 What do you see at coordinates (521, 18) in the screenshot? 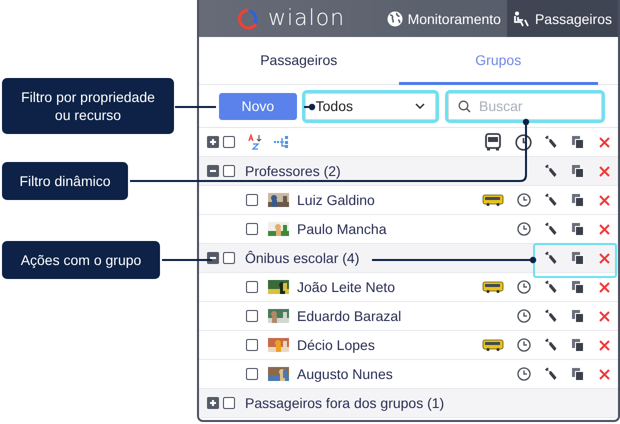
I see `seat-icon` at bounding box center [521, 18].